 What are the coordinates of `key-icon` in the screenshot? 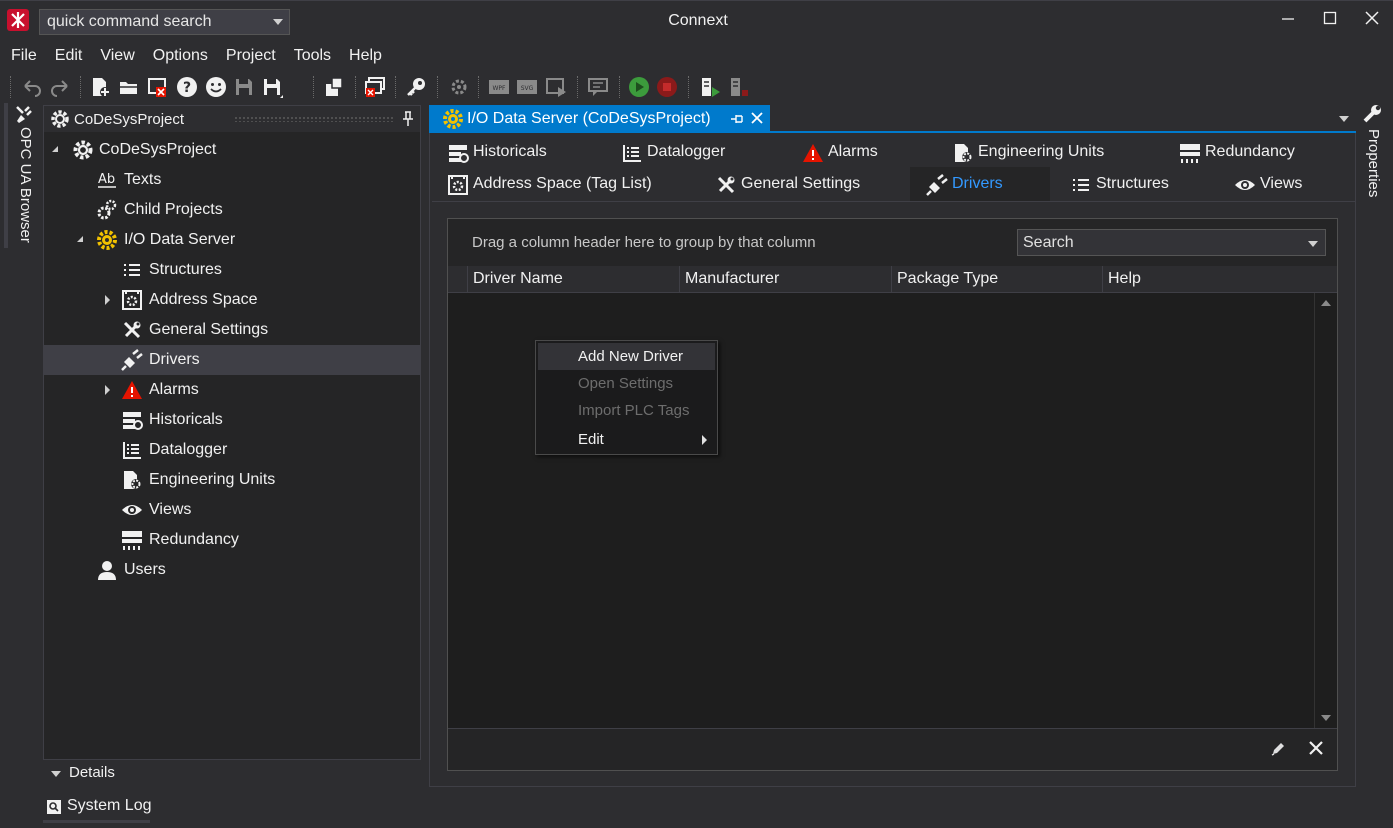 It's located at (416, 87).